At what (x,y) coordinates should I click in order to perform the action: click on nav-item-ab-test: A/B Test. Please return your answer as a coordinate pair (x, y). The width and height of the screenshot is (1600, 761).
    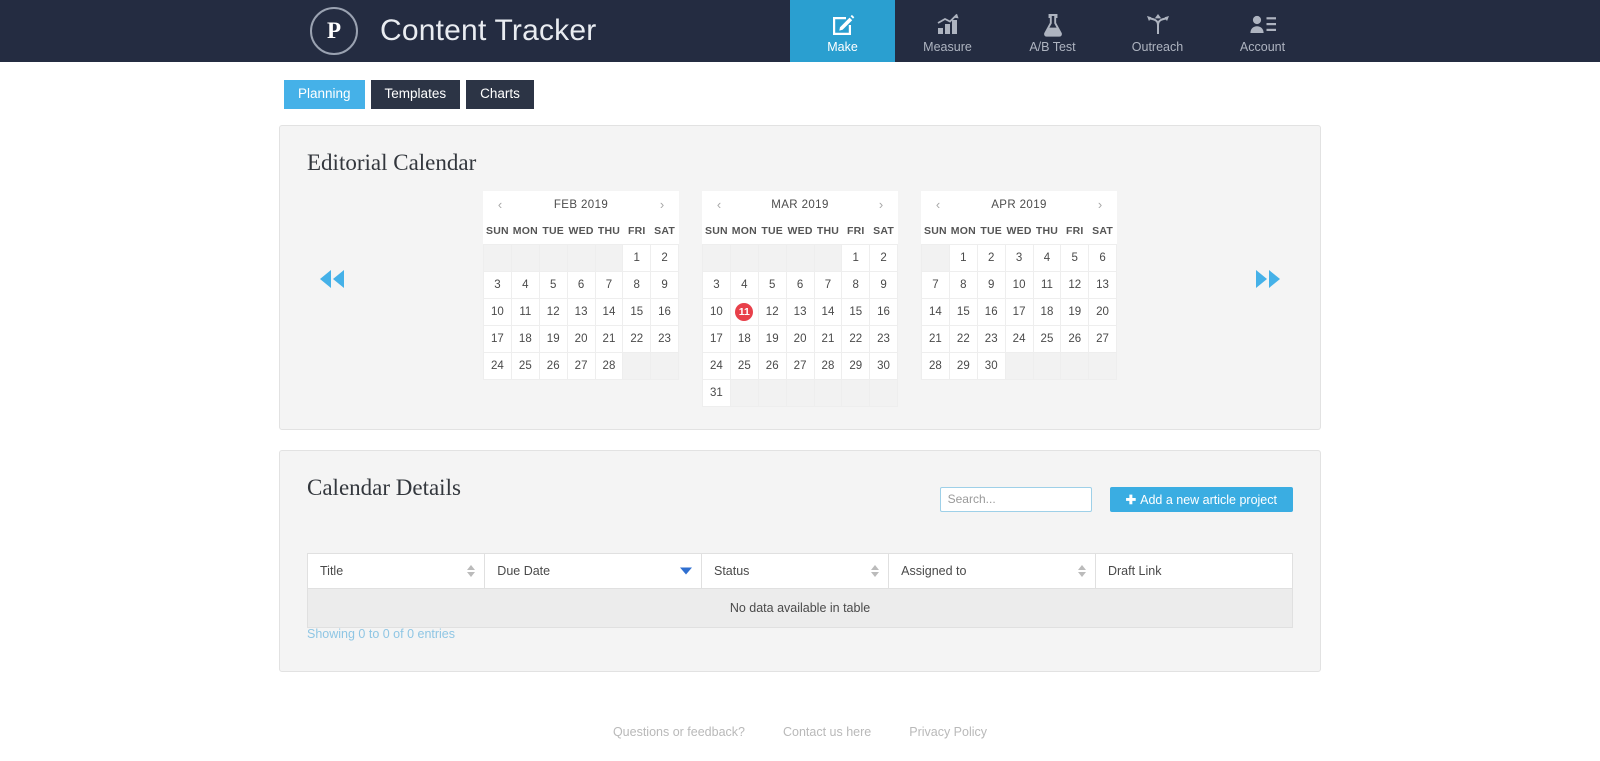
    Looking at the image, I should click on (1052, 31).